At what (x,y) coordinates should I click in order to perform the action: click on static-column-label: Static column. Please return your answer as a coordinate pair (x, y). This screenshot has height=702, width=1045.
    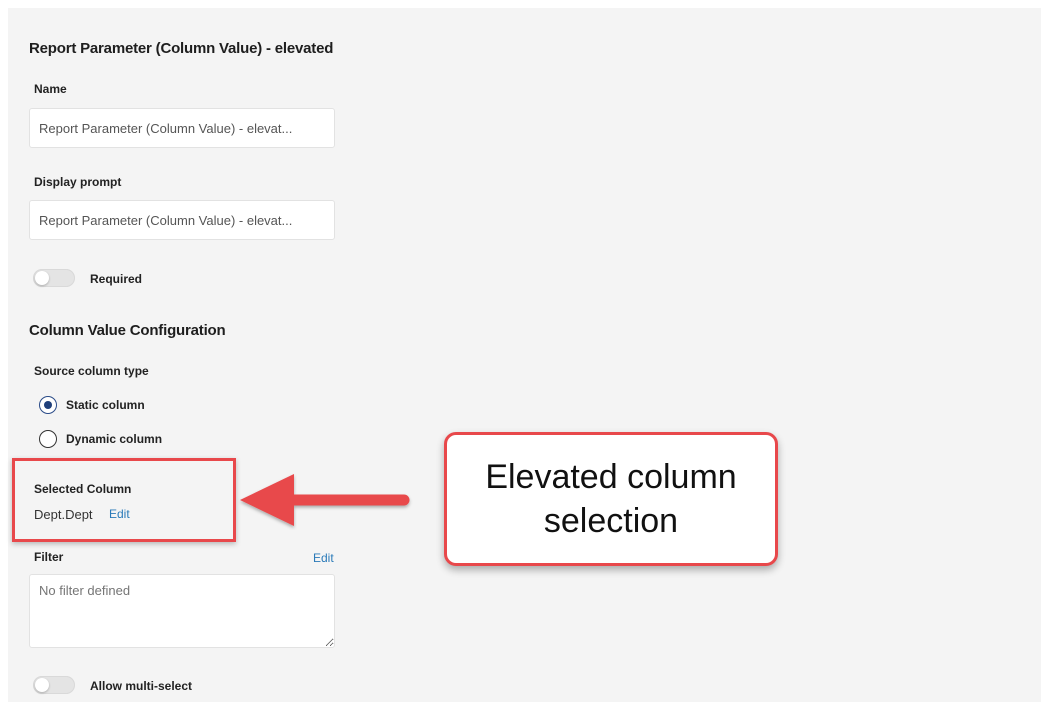
    Looking at the image, I should click on (105, 405).